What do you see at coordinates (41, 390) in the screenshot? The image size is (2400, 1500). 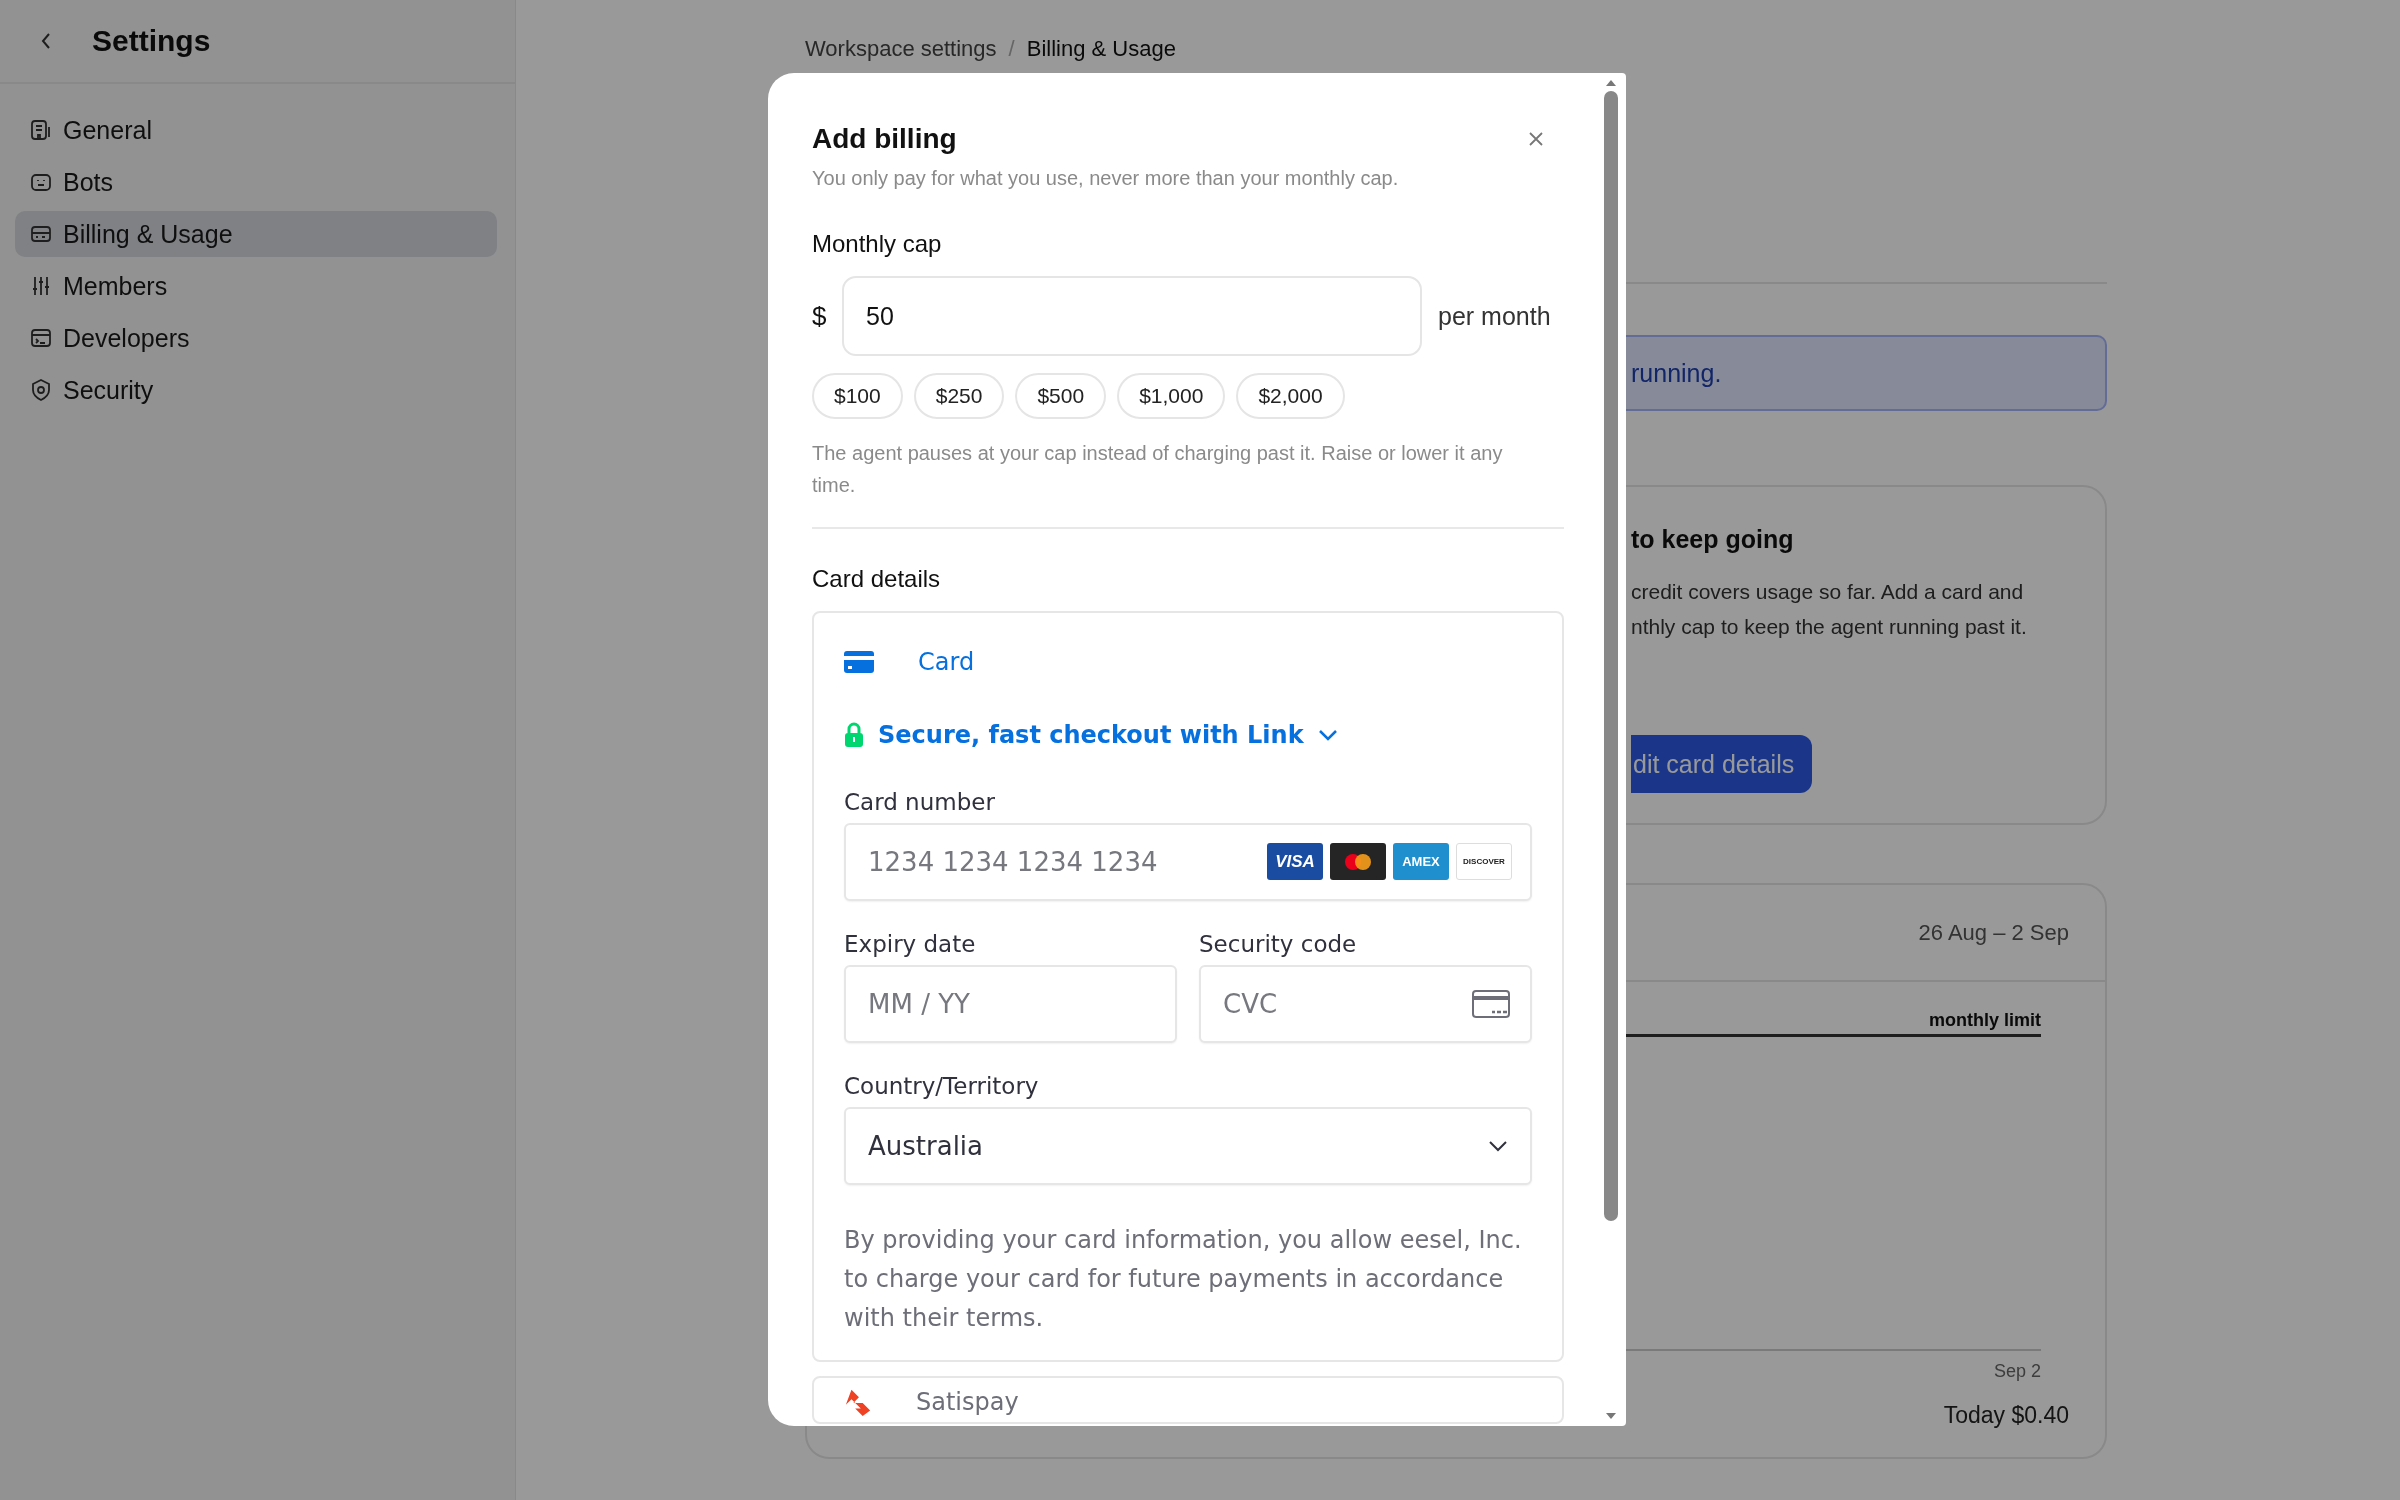 I see `shield-icon` at bounding box center [41, 390].